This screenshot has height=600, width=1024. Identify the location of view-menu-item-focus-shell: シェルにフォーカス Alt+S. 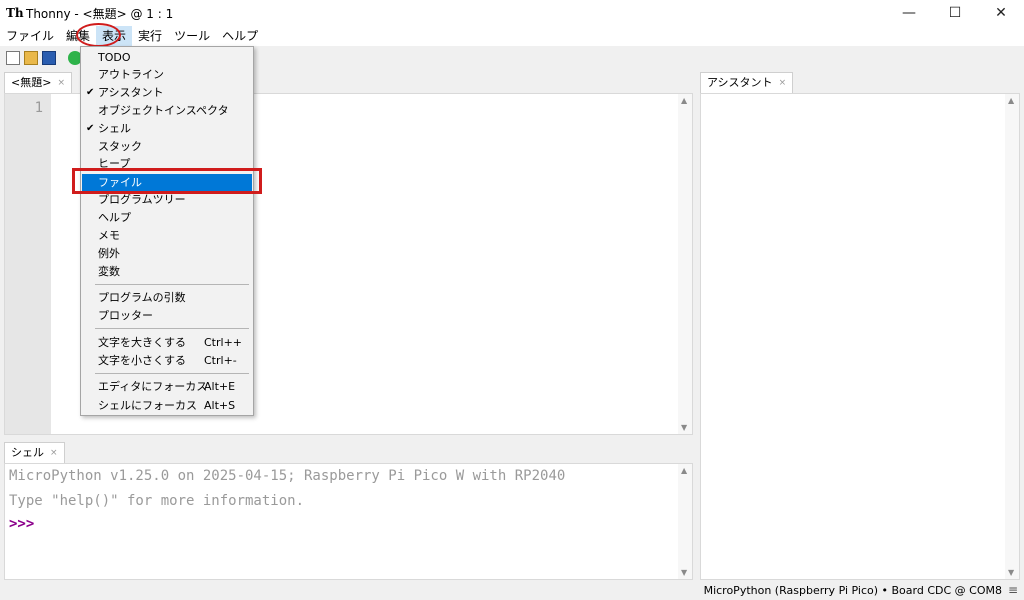
(167, 405).